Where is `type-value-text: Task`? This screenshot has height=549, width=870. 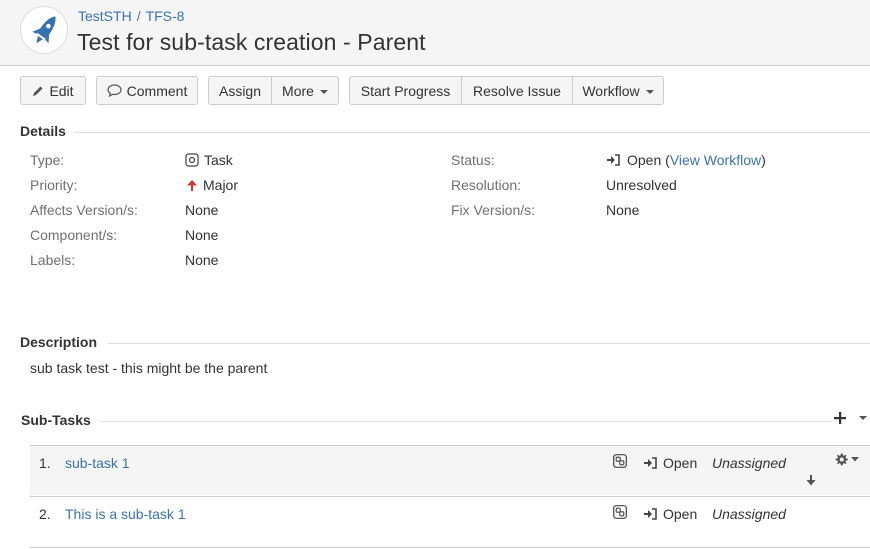 type-value-text: Task is located at coordinates (218, 160).